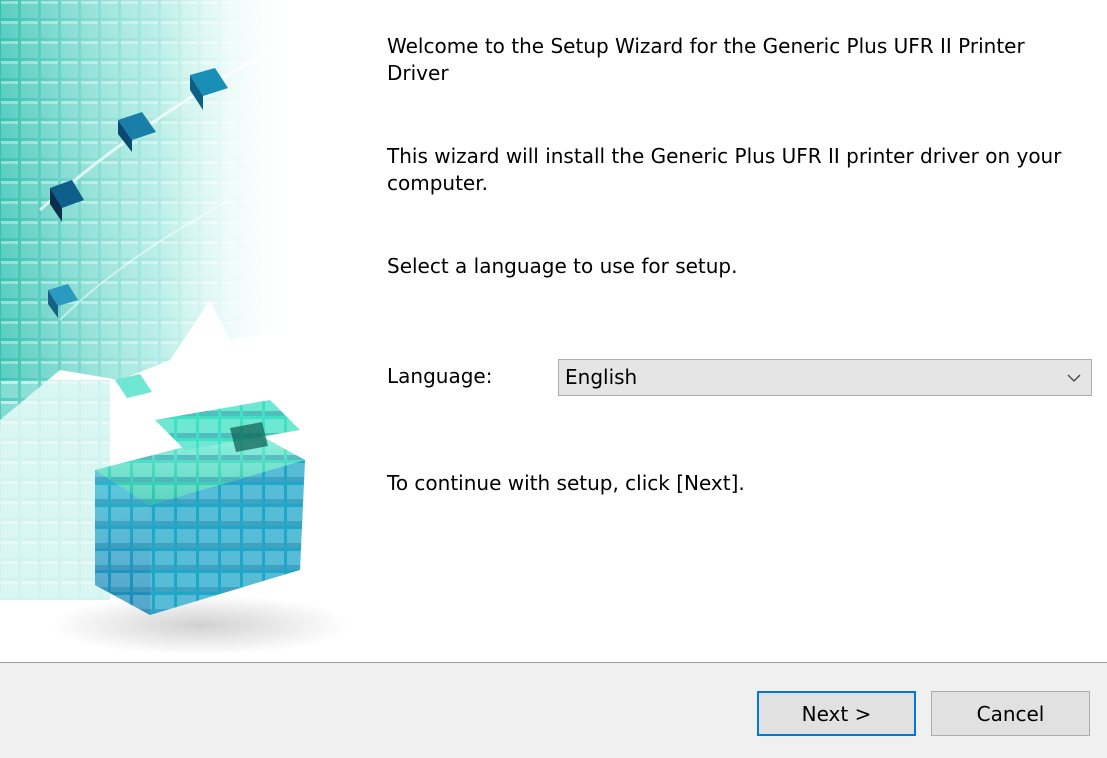 This screenshot has width=1107, height=758. Describe the element at coordinates (825, 377) in the screenshot. I see `language-dropdown: English` at that location.